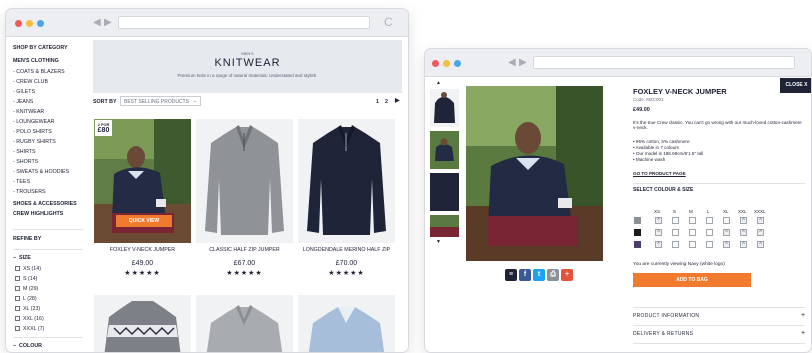  Describe the element at coordinates (27, 309) in the screenshot. I see `size-option-xl: XL (23)` at that location.